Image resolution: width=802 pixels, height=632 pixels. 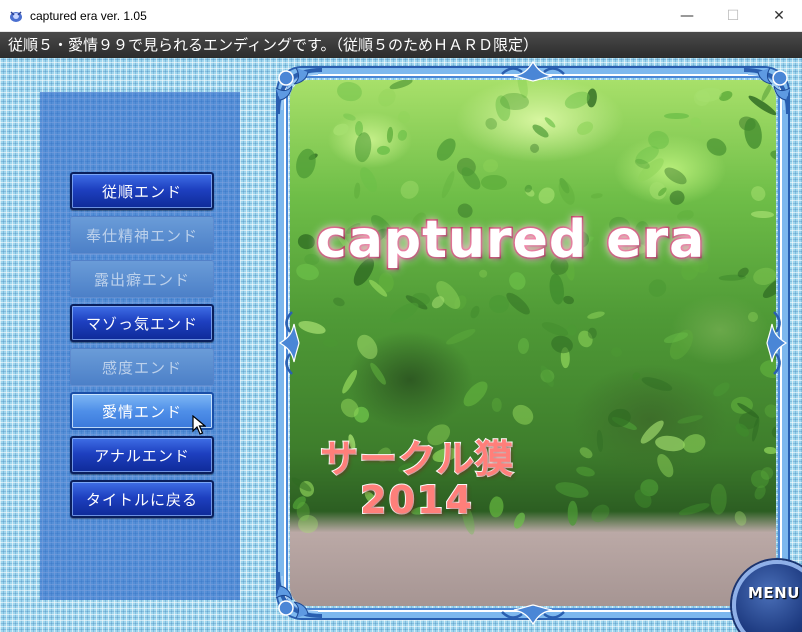 What do you see at coordinates (687, 16) in the screenshot?
I see `minimize-button: —` at bounding box center [687, 16].